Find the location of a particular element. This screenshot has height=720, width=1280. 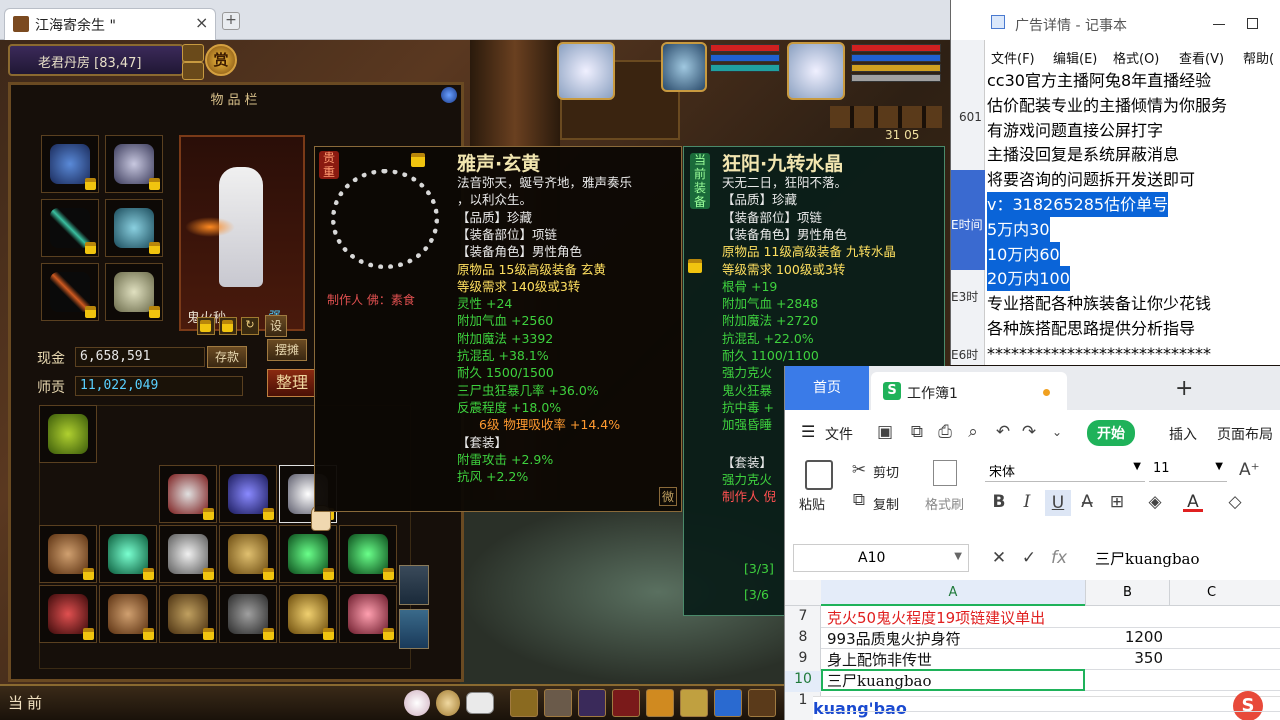

browser-tab: 江海寄余生 " × is located at coordinates (110, 24).